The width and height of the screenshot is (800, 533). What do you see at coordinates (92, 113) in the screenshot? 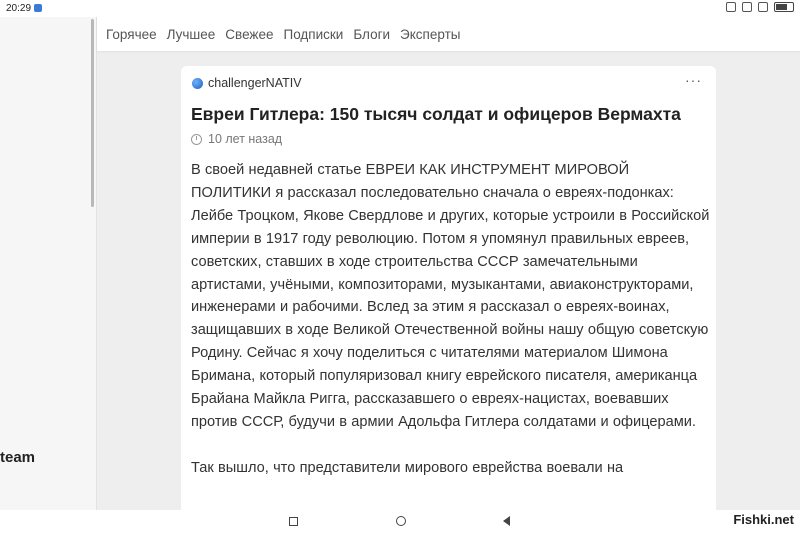
I see `sidebar-scrollbar` at bounding box center [92, 113].